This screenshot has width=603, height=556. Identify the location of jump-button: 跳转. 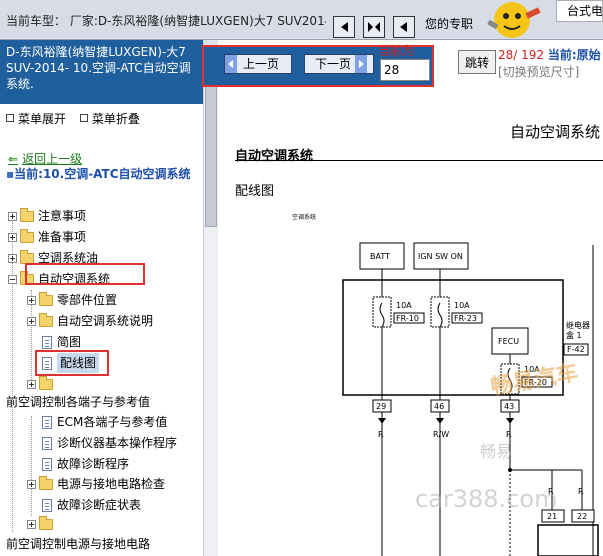
(477, 62).